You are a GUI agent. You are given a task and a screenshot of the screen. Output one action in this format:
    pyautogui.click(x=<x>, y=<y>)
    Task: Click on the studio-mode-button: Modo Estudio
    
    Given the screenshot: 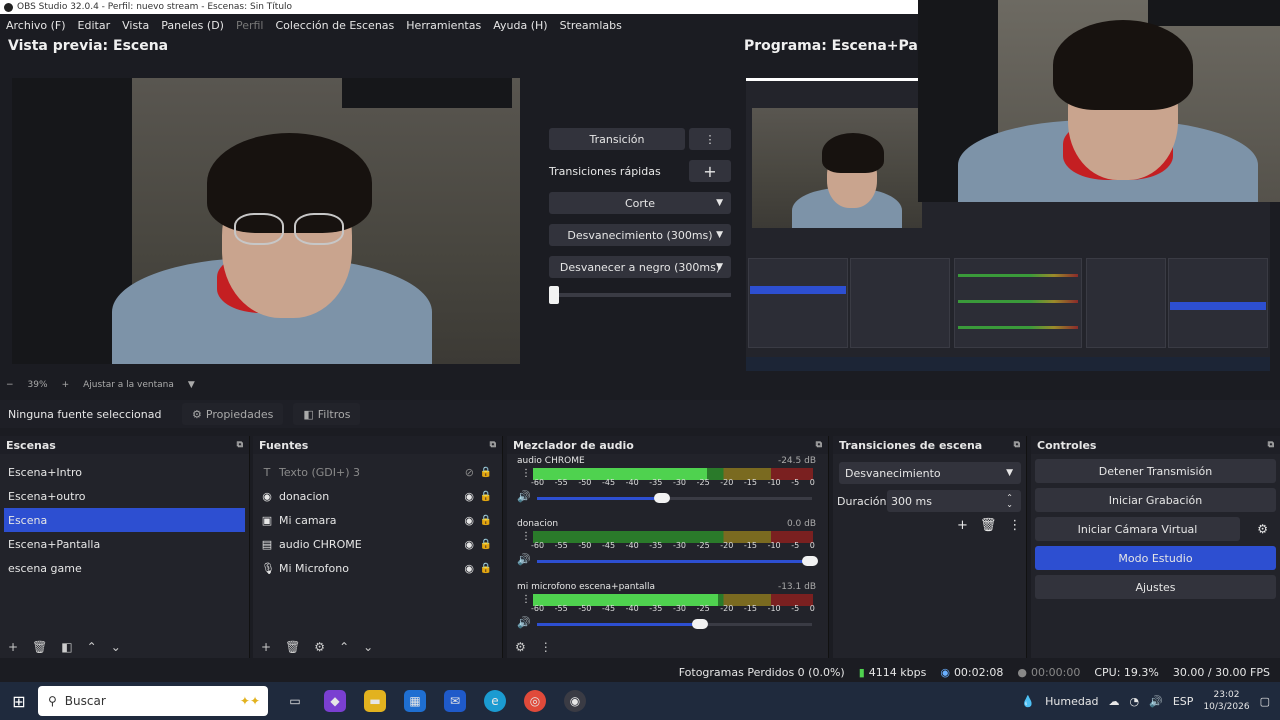 What is the action you would take?
    pyautogui.click(x=1155, y=558)
    